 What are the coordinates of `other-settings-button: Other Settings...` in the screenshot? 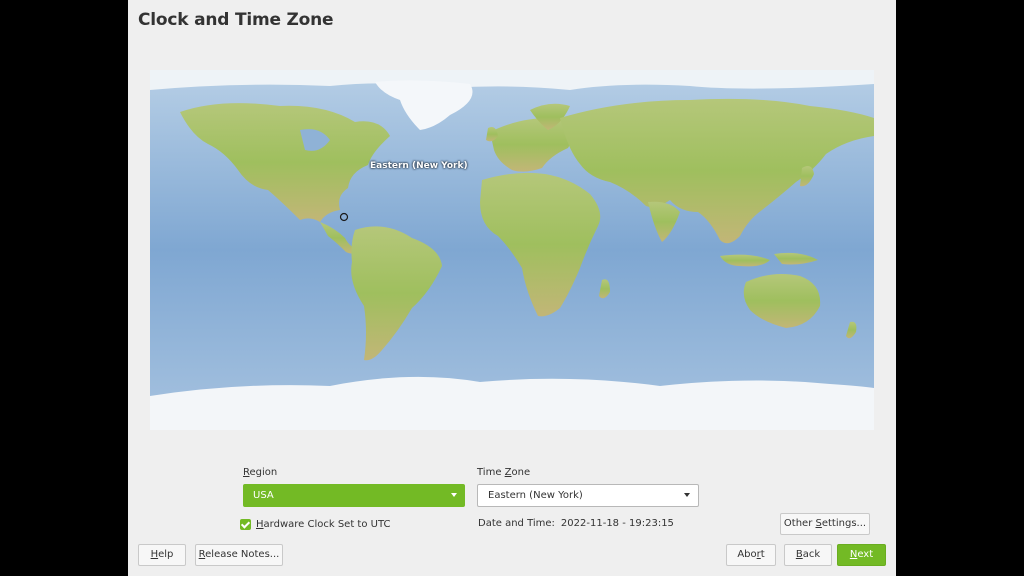 It's located at (825, 524).